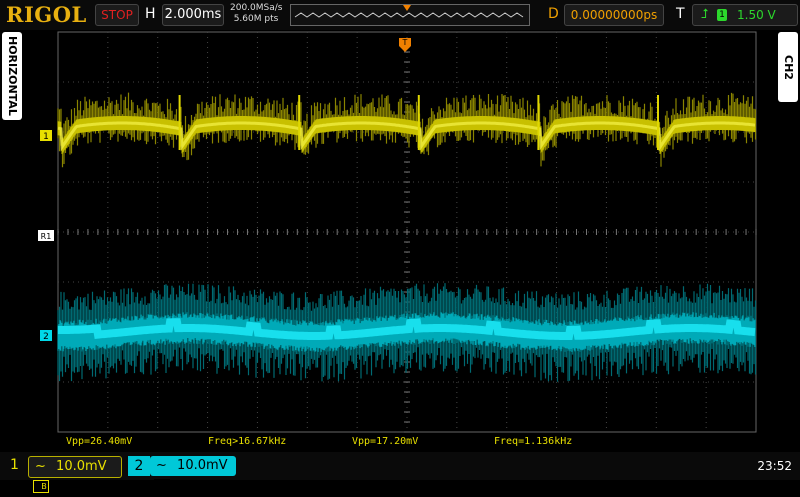  I want to click on ch2-scale: 10.0mV, so click(202, 465).